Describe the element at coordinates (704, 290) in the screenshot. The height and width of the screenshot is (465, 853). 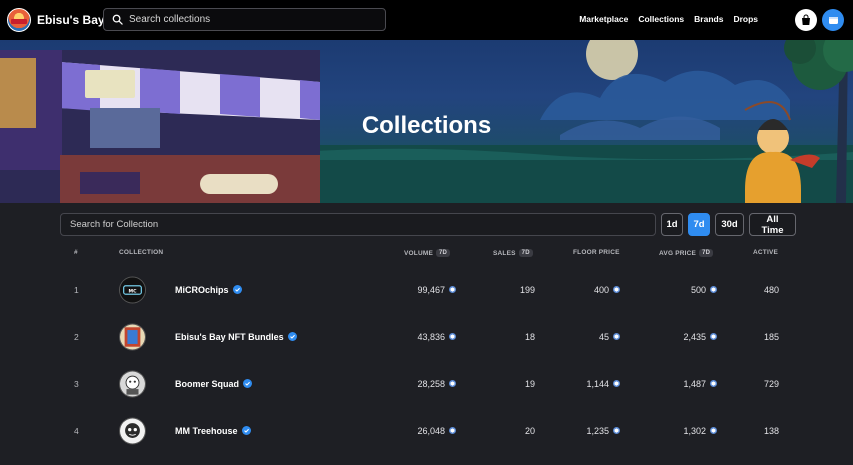
I see `avg-price-cell: 500` at that location.